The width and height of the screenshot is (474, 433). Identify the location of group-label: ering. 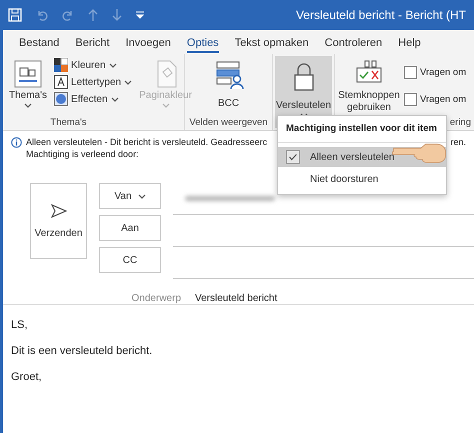
(460, 122).